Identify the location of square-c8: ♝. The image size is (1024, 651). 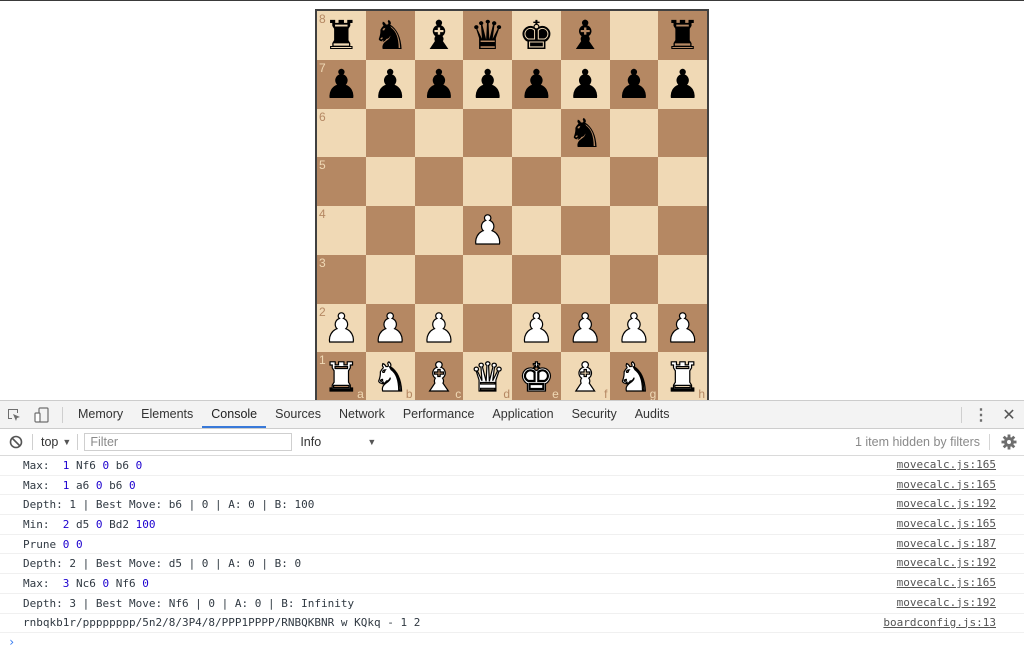
(439, 35).